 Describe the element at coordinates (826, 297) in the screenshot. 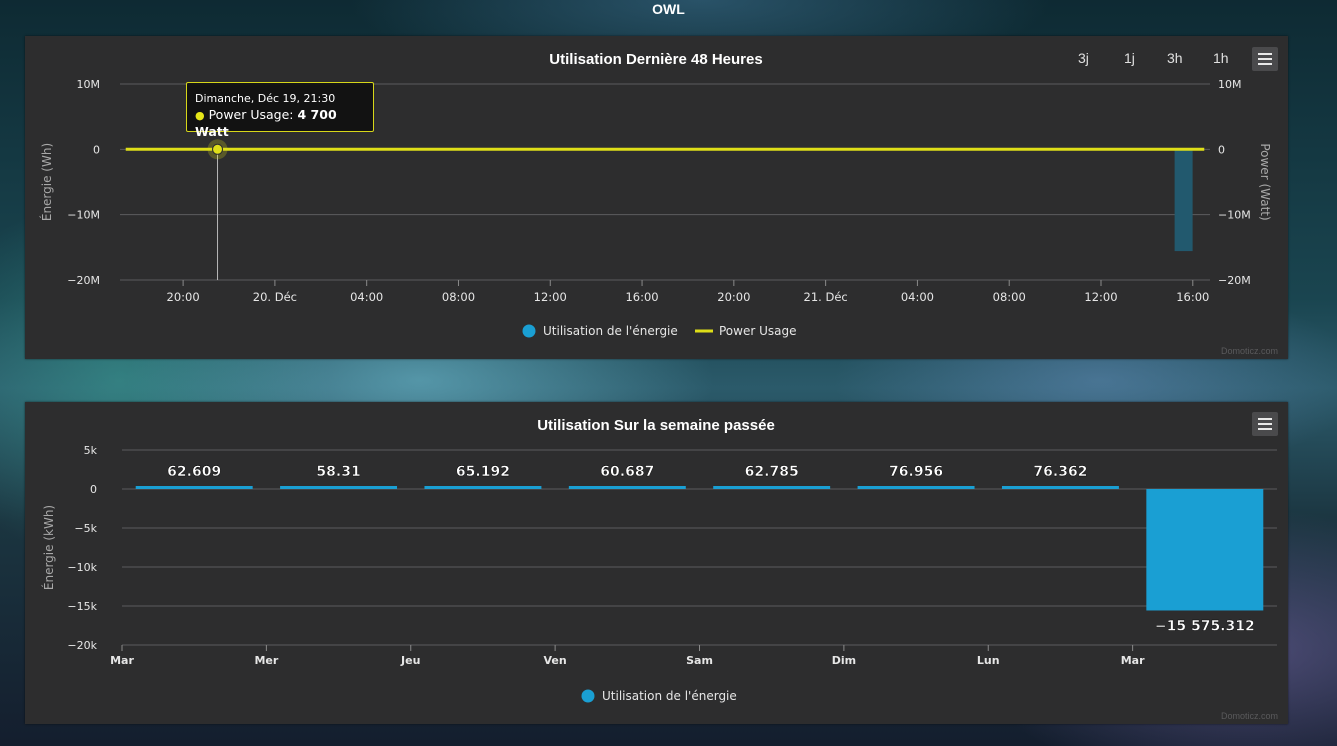

I see `x-tick-label: 21. Déc` at that location.